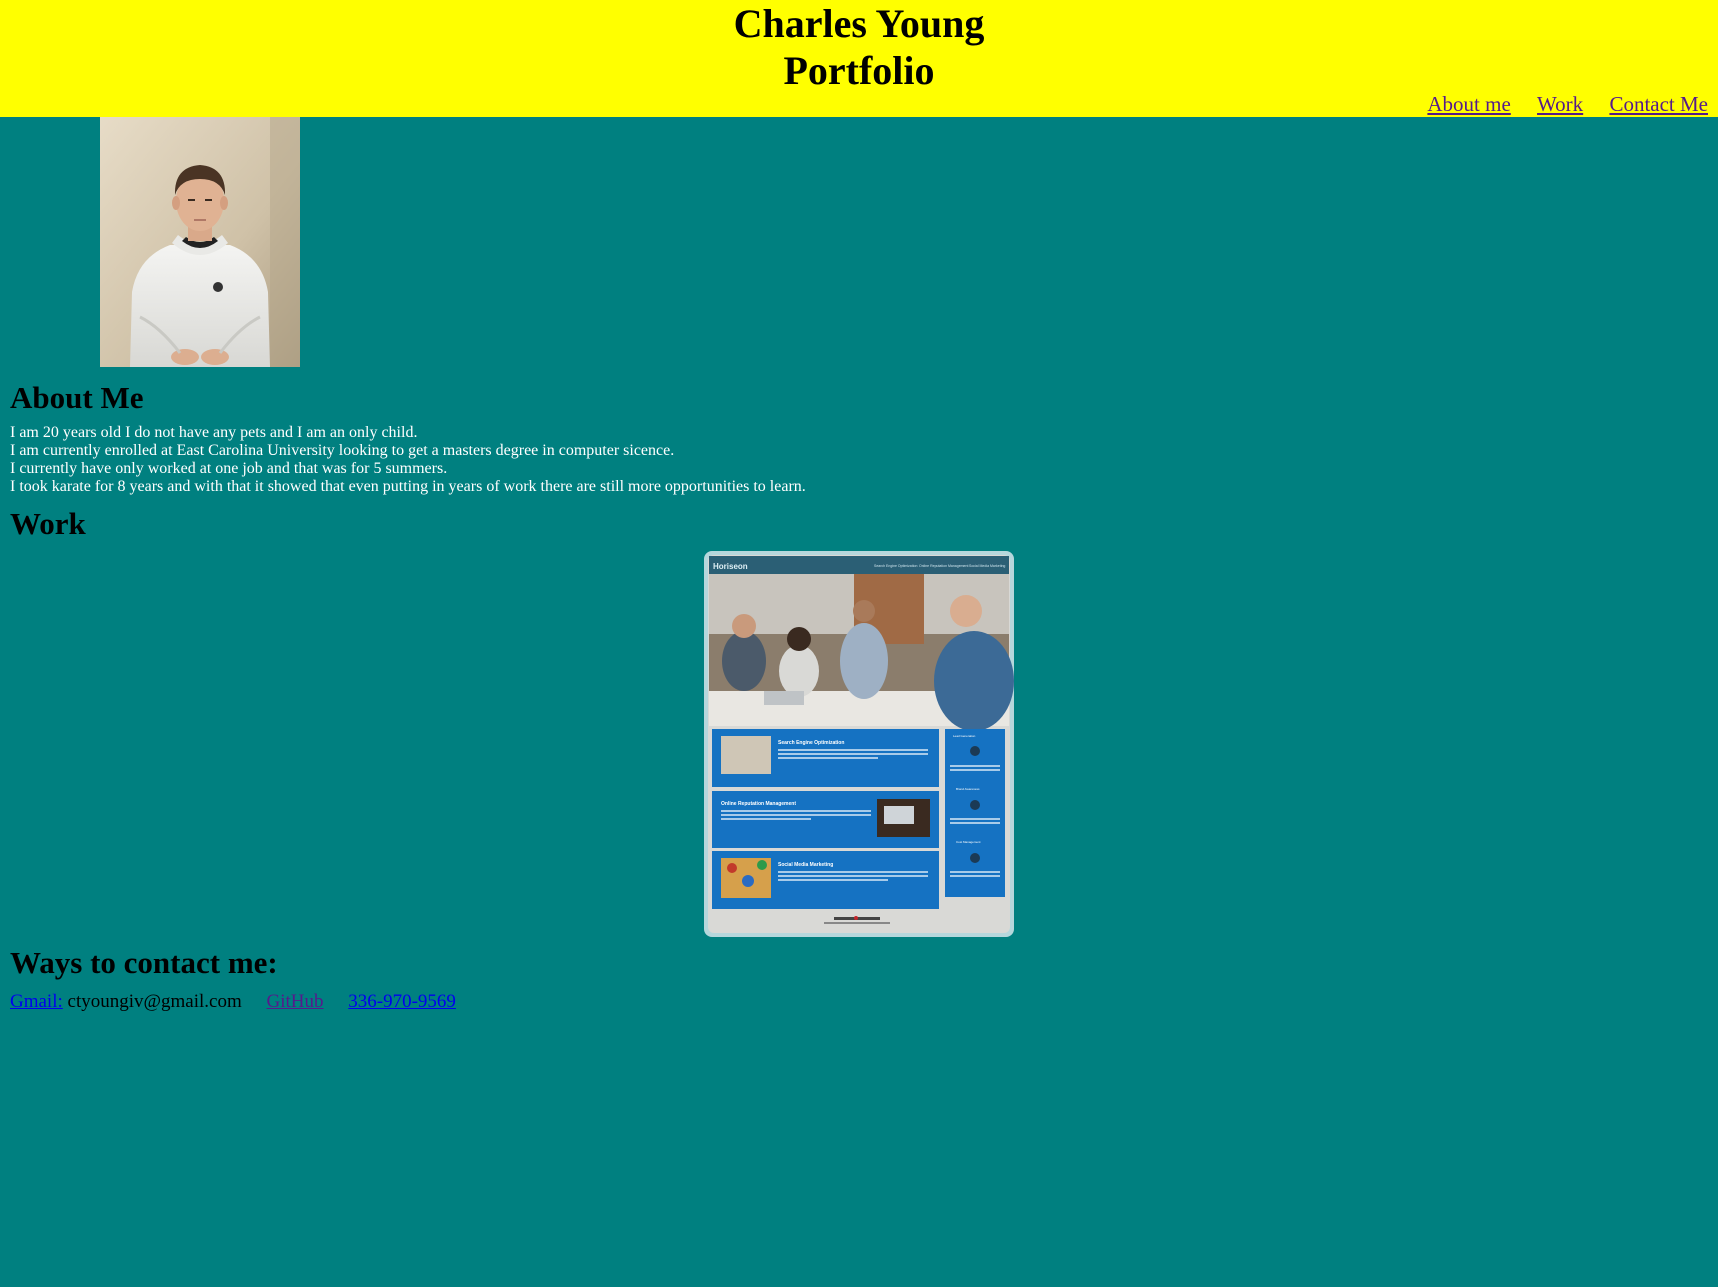 This screenshot has width=1718, height=1287. I want to click on nav-link-contact: Contact Me, so click(1658, 104).